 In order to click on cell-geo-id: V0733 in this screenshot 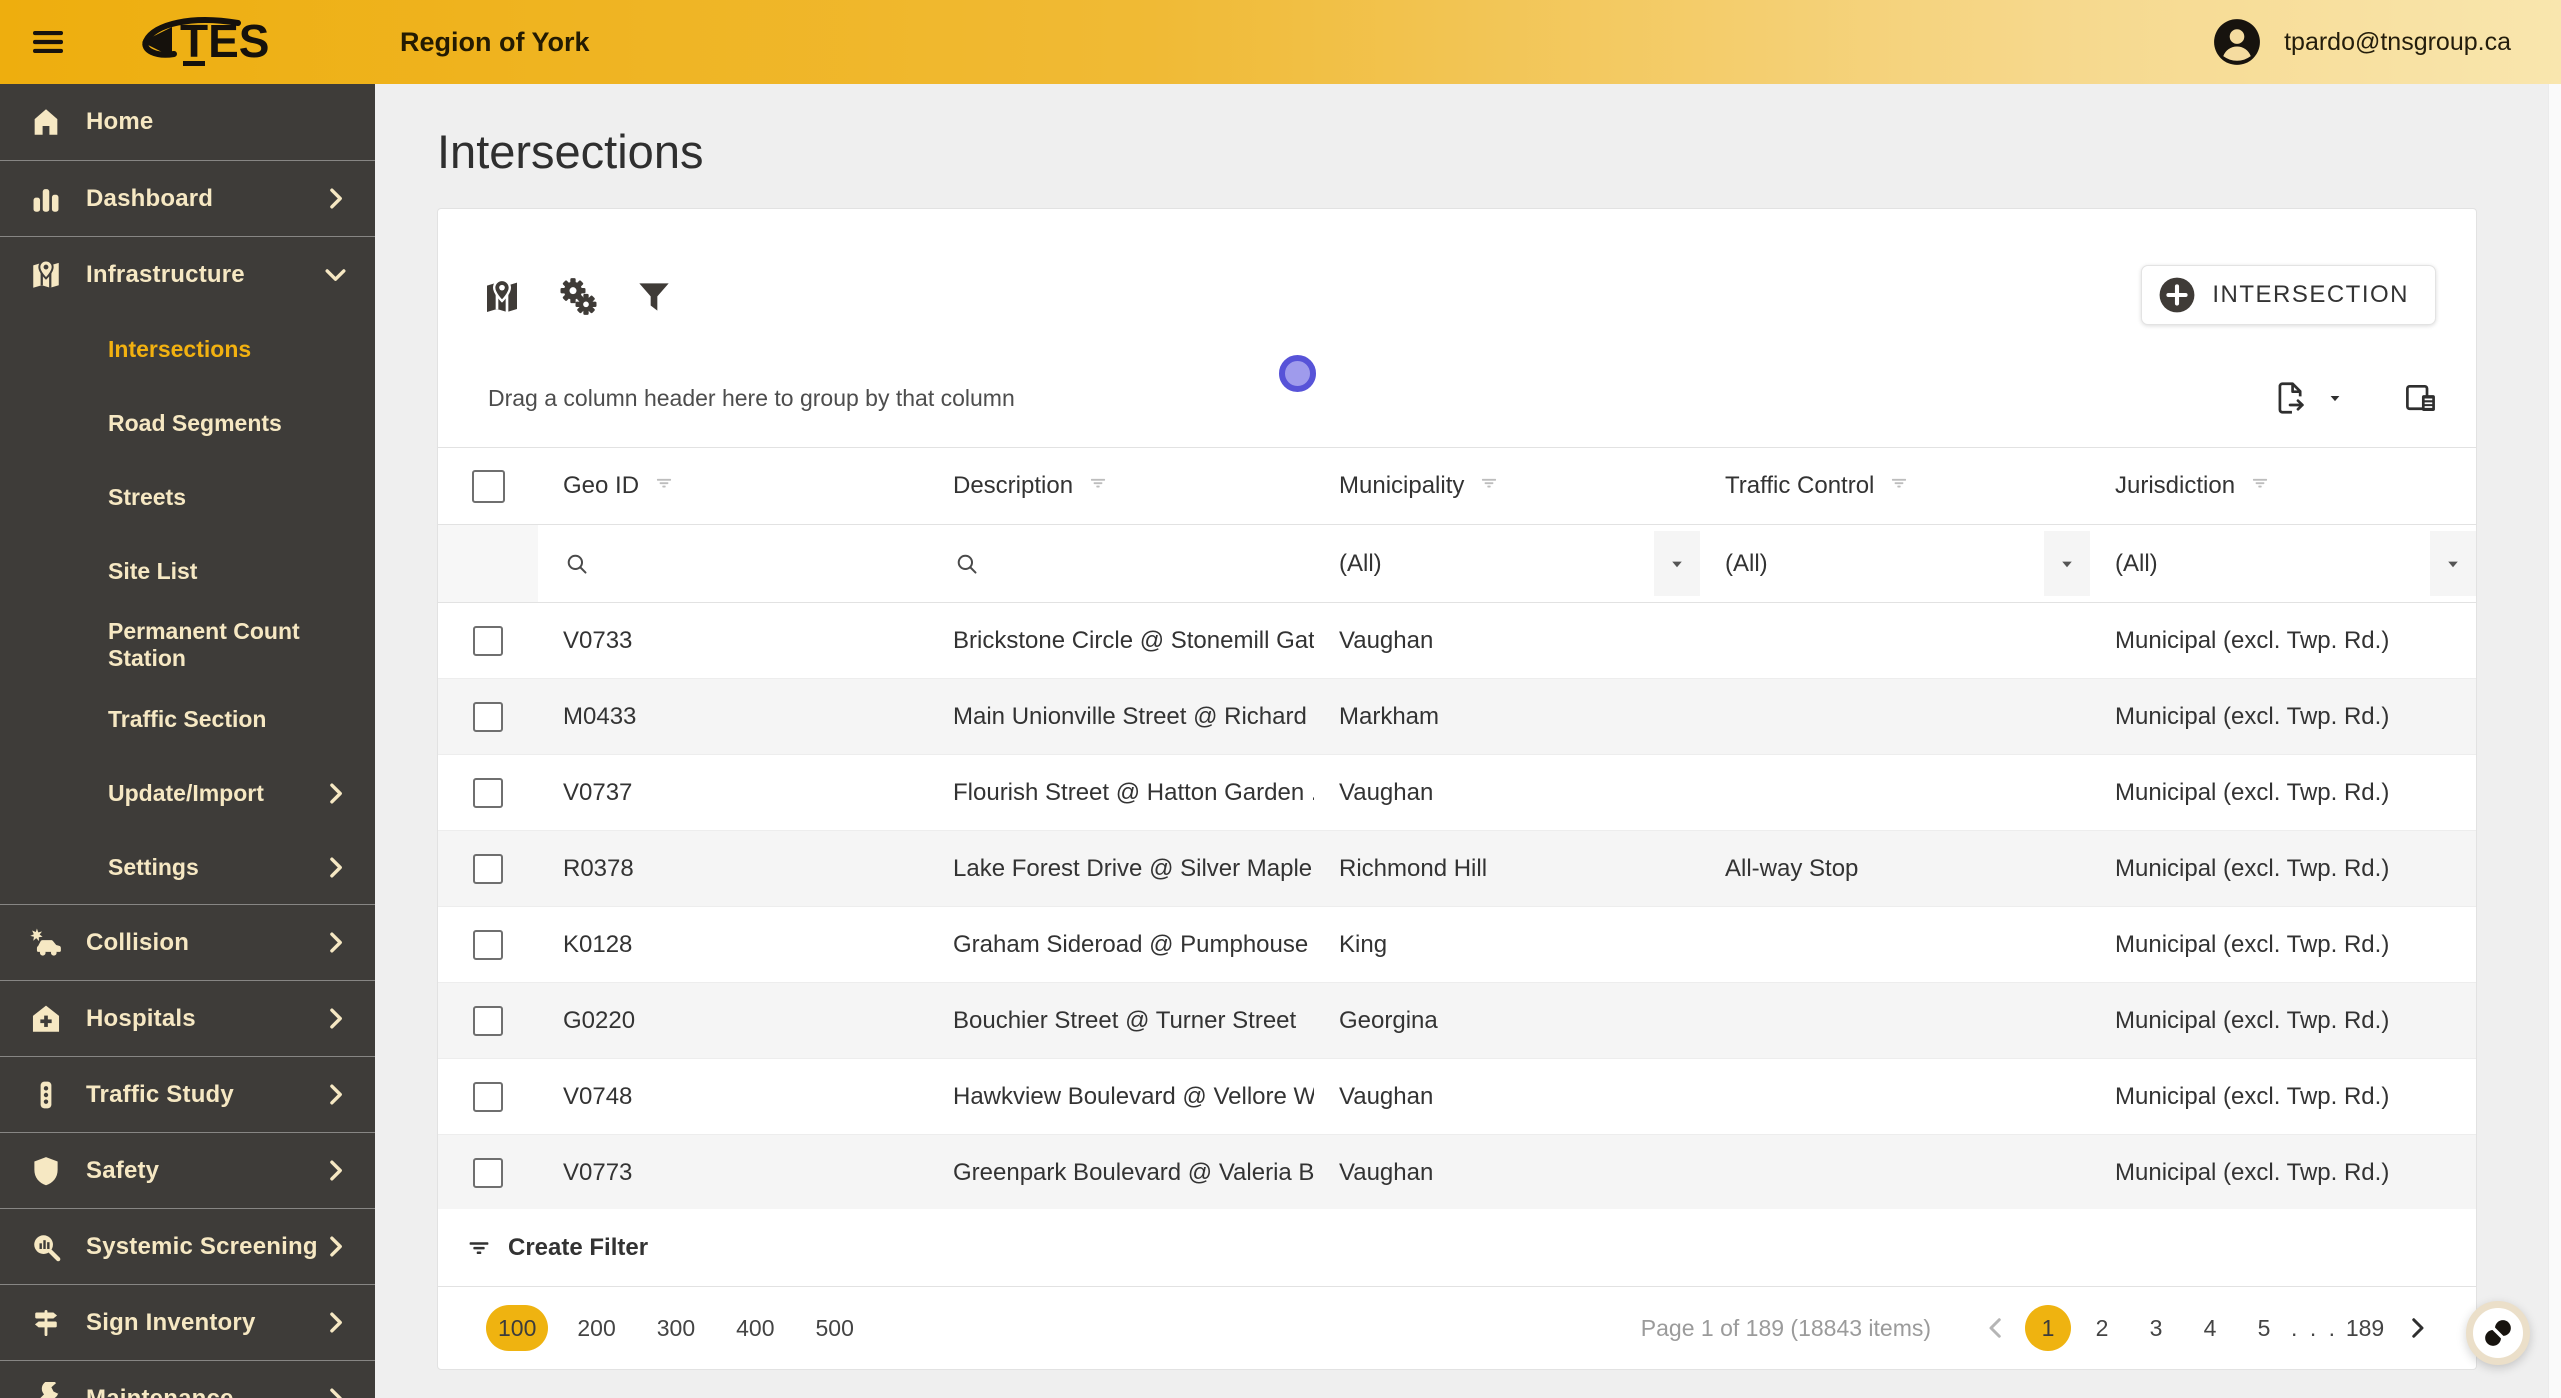, I will do `click(598, 640)`.